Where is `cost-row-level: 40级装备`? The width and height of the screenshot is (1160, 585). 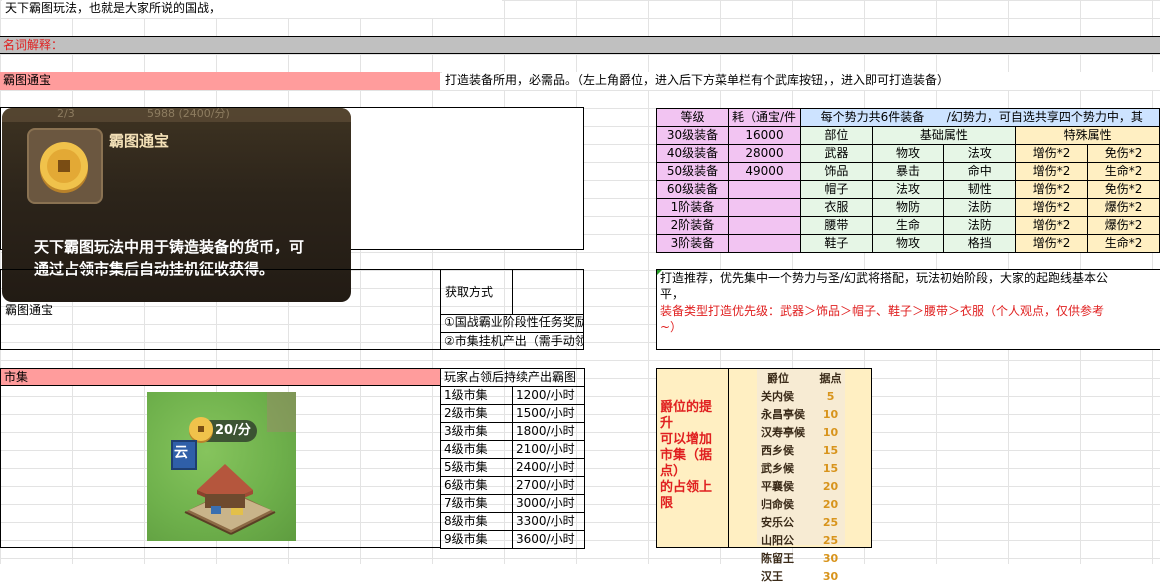
cost-row-level: 40级装备 is located at coordinates (692, 153).